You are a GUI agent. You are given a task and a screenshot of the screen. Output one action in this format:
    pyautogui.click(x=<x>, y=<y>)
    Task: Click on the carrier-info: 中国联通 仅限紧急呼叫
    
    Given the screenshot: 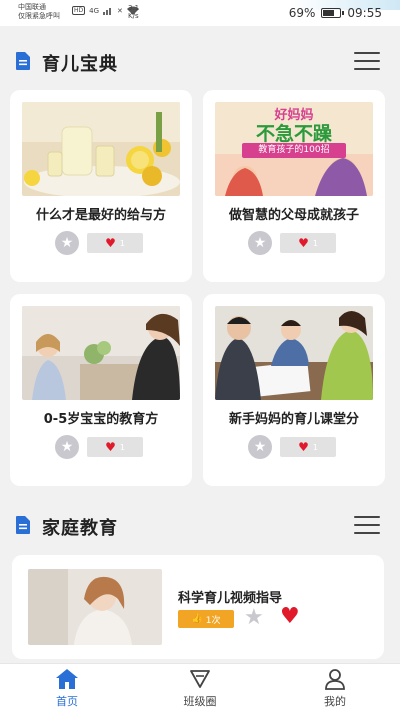 What is the action you would take?
    pyautogui.click(x=39, y=12)
    